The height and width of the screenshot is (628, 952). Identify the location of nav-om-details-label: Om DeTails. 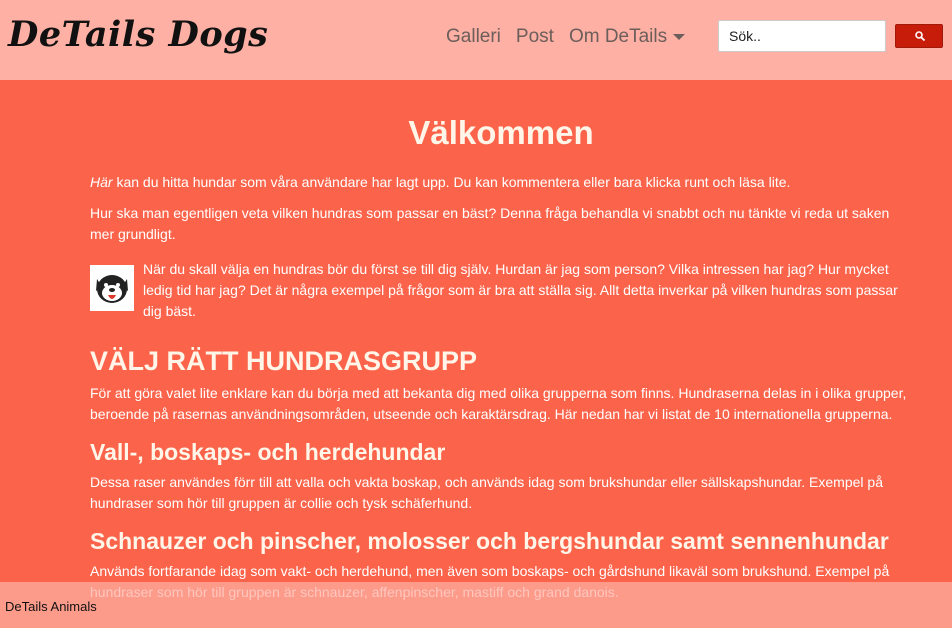
(618, 36).